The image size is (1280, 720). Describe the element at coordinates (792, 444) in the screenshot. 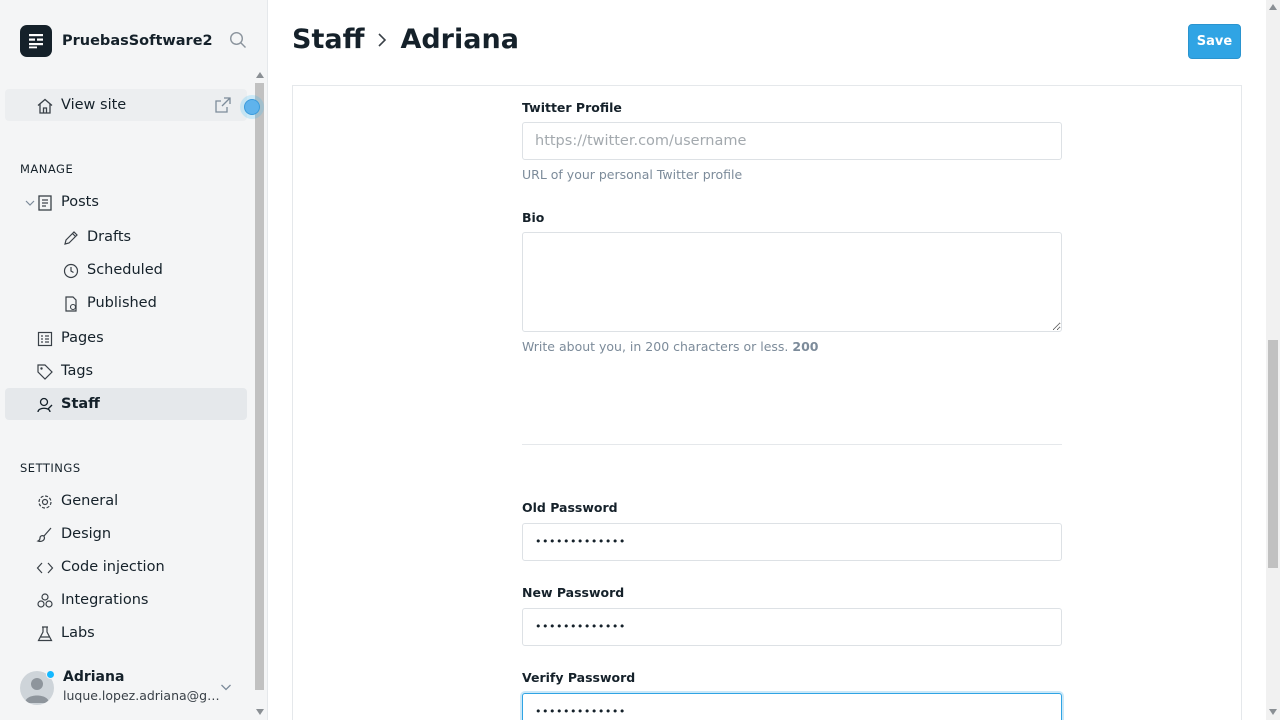

I see `section-divider` at that location.